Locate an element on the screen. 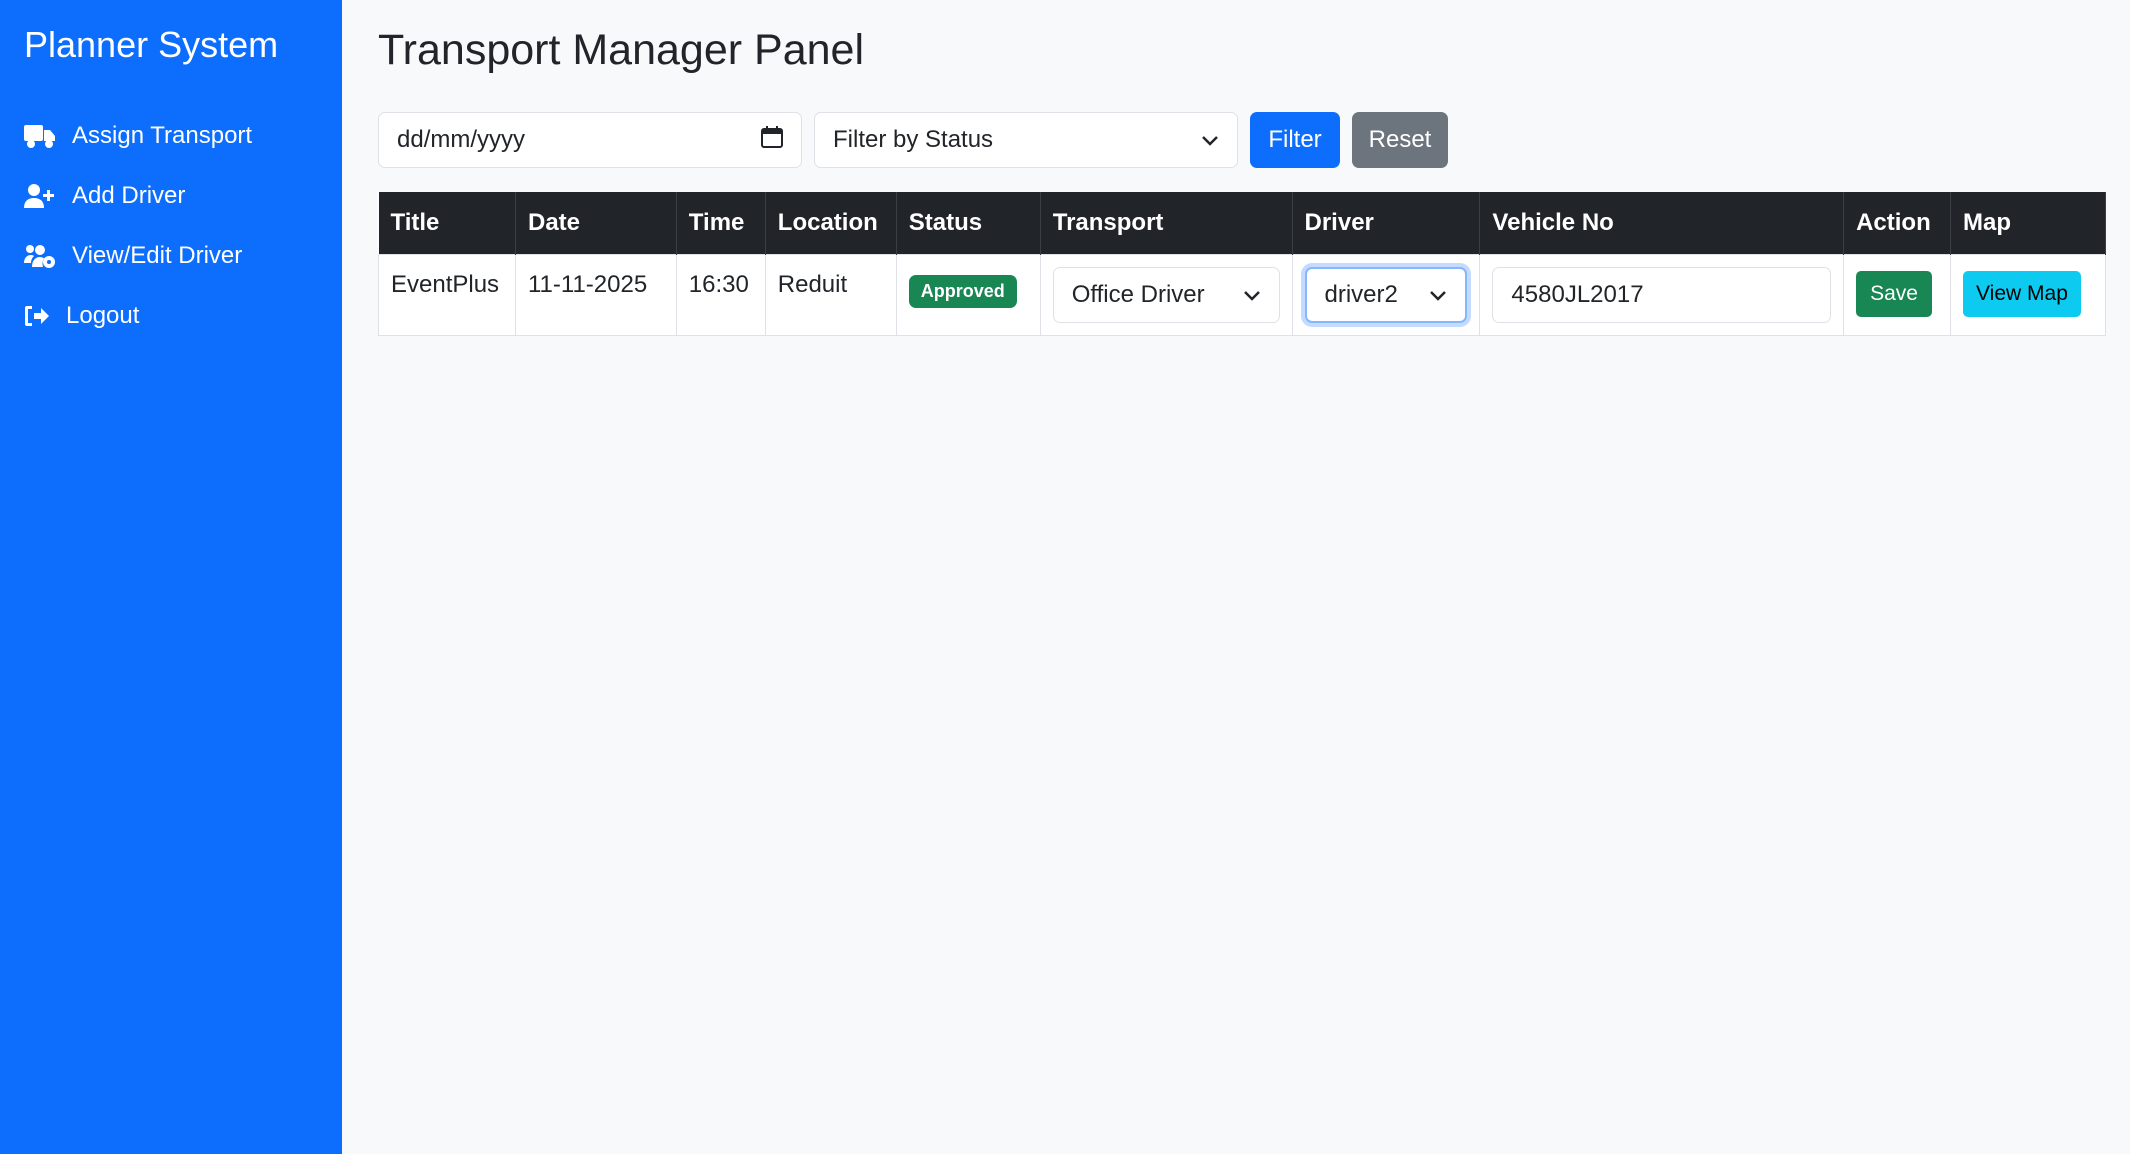 The image size is (2130, 1154). column-header-driver: Driver is located at coordinates (1386, 223).